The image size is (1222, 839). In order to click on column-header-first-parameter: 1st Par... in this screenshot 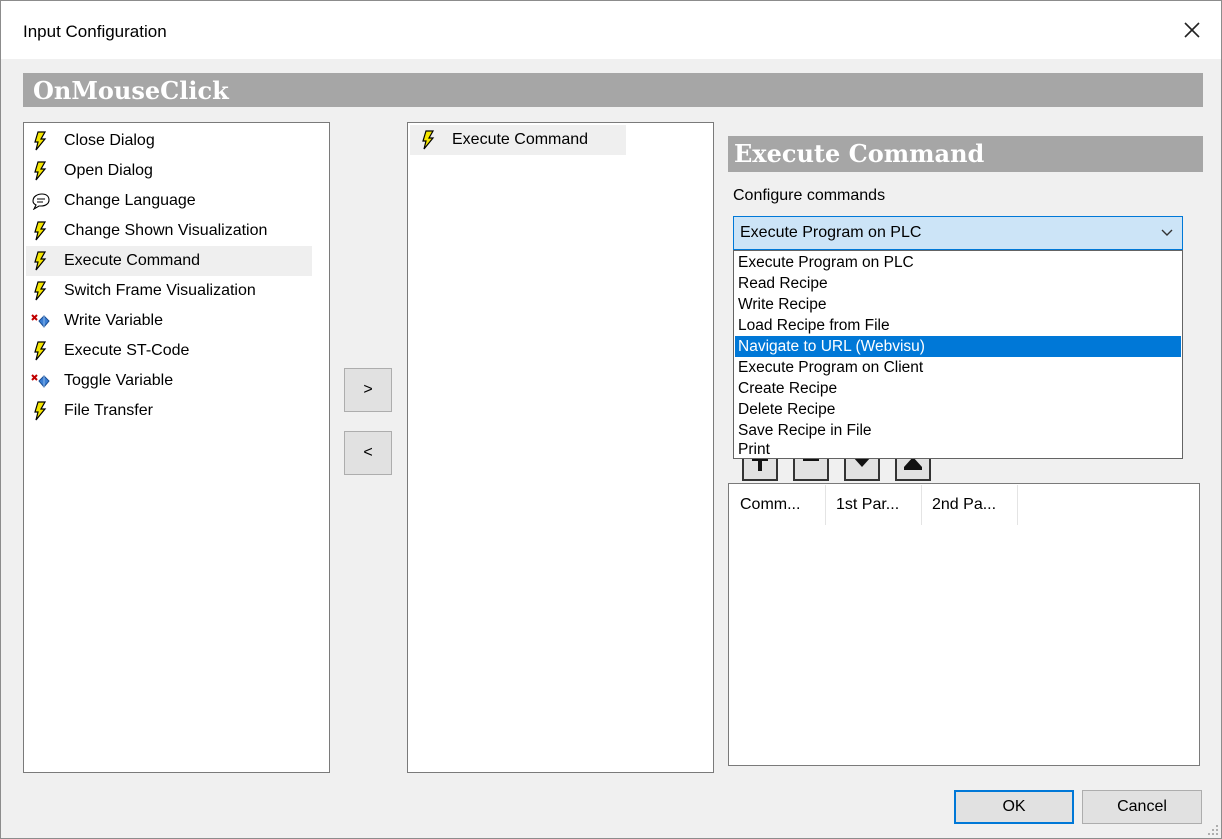, I will do `click(874, 505)`.